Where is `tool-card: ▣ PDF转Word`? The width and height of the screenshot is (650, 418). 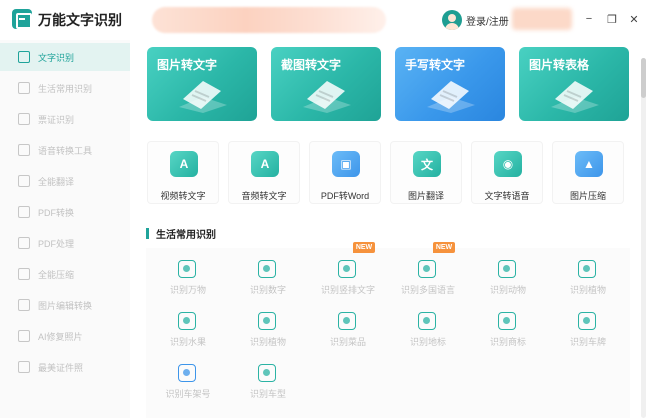 tool-card: ▣ PDF转Word is located at coordinates (345, 172).